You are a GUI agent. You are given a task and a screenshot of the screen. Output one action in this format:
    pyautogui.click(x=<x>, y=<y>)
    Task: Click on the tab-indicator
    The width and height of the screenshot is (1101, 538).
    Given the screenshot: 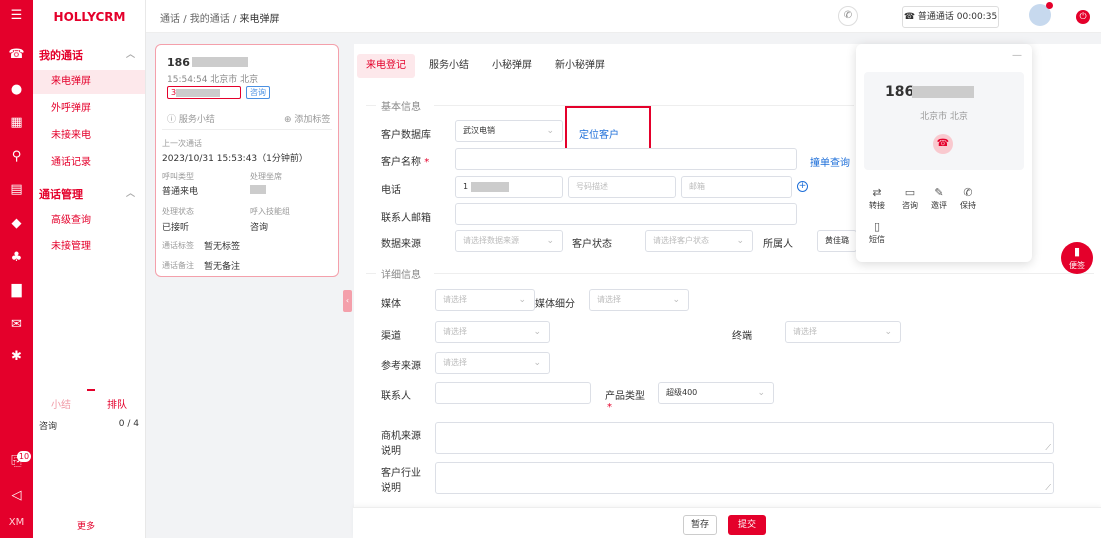 What is the action you would take?
    pyautogui.click(x=91, y=390)
    